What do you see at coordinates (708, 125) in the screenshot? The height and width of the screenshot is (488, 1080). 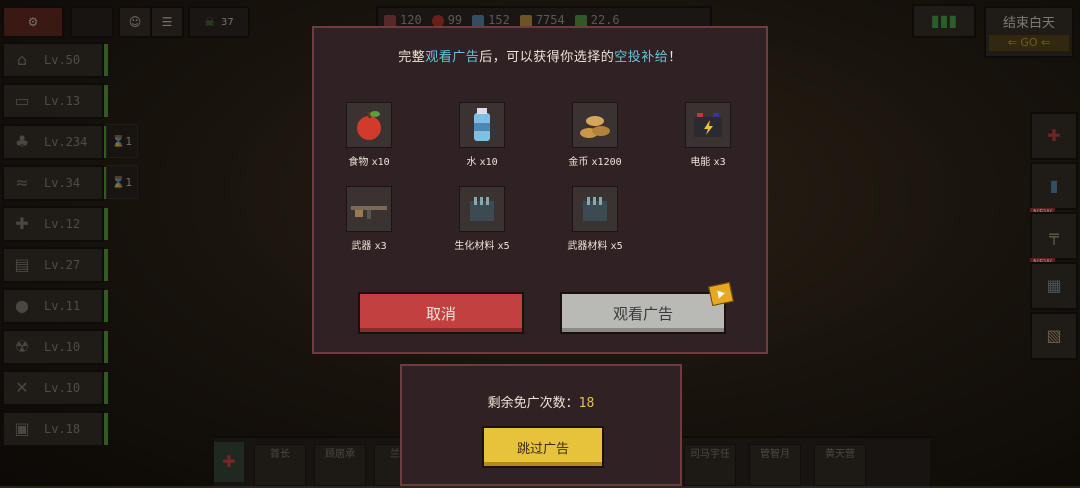 I see `battery-icon` at bounding box center [708, 125].